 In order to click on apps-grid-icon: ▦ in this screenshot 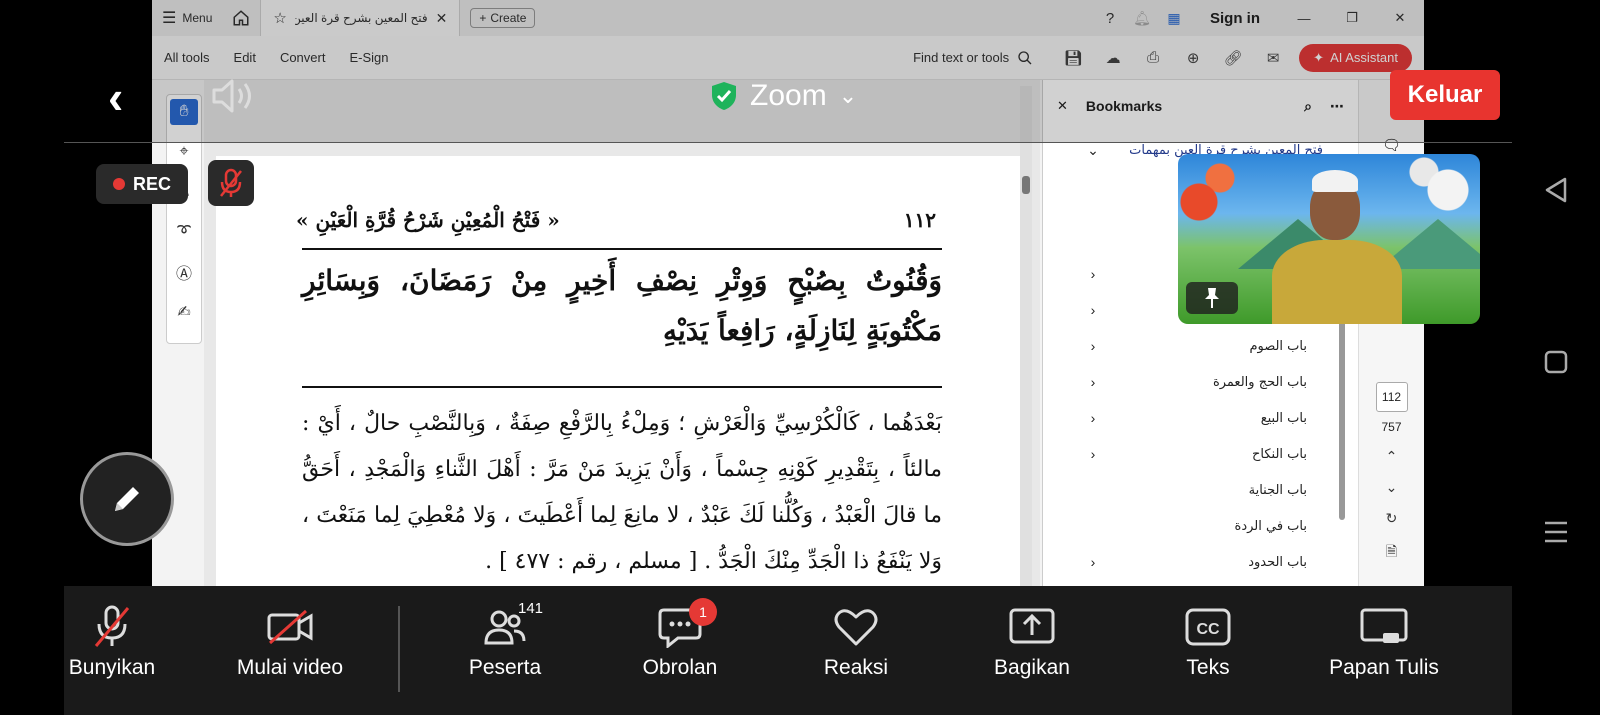, I will do `click(1174, 18)`.